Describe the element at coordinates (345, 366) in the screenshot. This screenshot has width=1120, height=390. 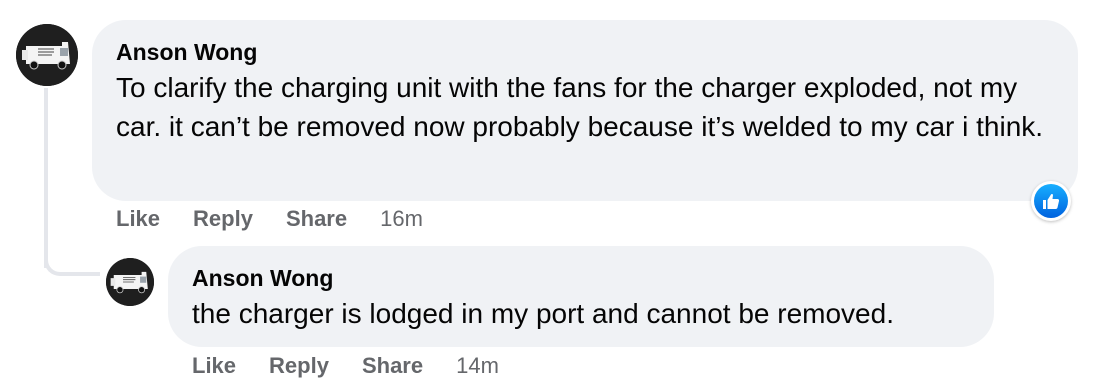
I see `reply-actions: Like Reply Share 14m` at that location.